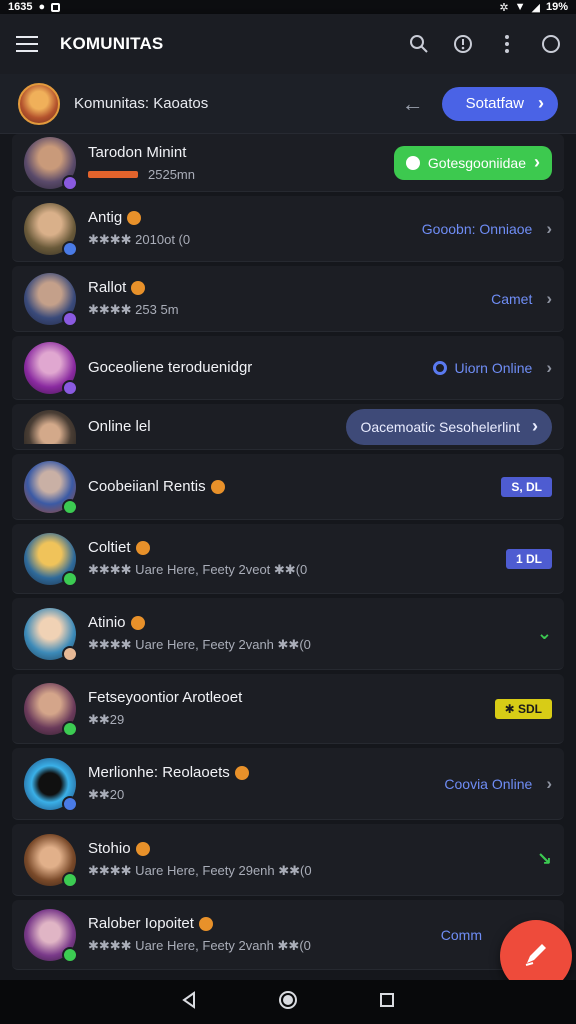 The width and height of the screenshot is (576, 1024). Describe the element at coordinates (288, 7) in the screenshot. I see `status-bar: 1635 ● ✲ ▼ ◢ 19%` at that location.